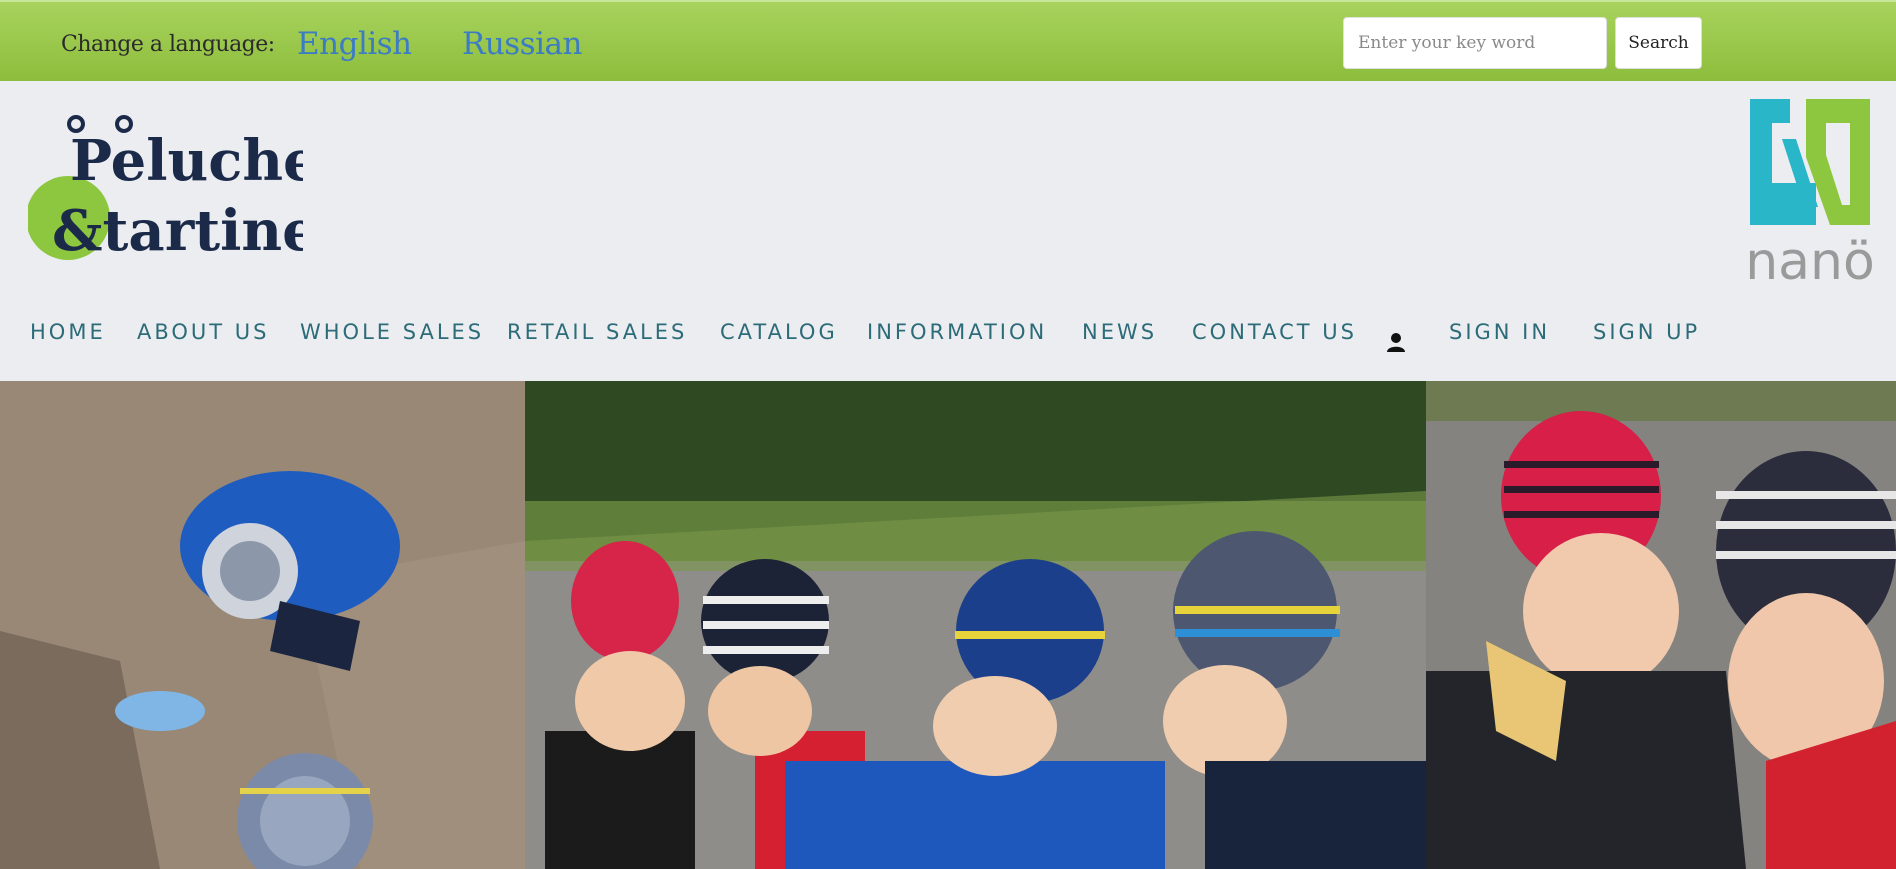  What do you see at coordinates (957, 332) in the screenshot?
I see `nav-information: INFORMATION` at bounding box center [957, 332].